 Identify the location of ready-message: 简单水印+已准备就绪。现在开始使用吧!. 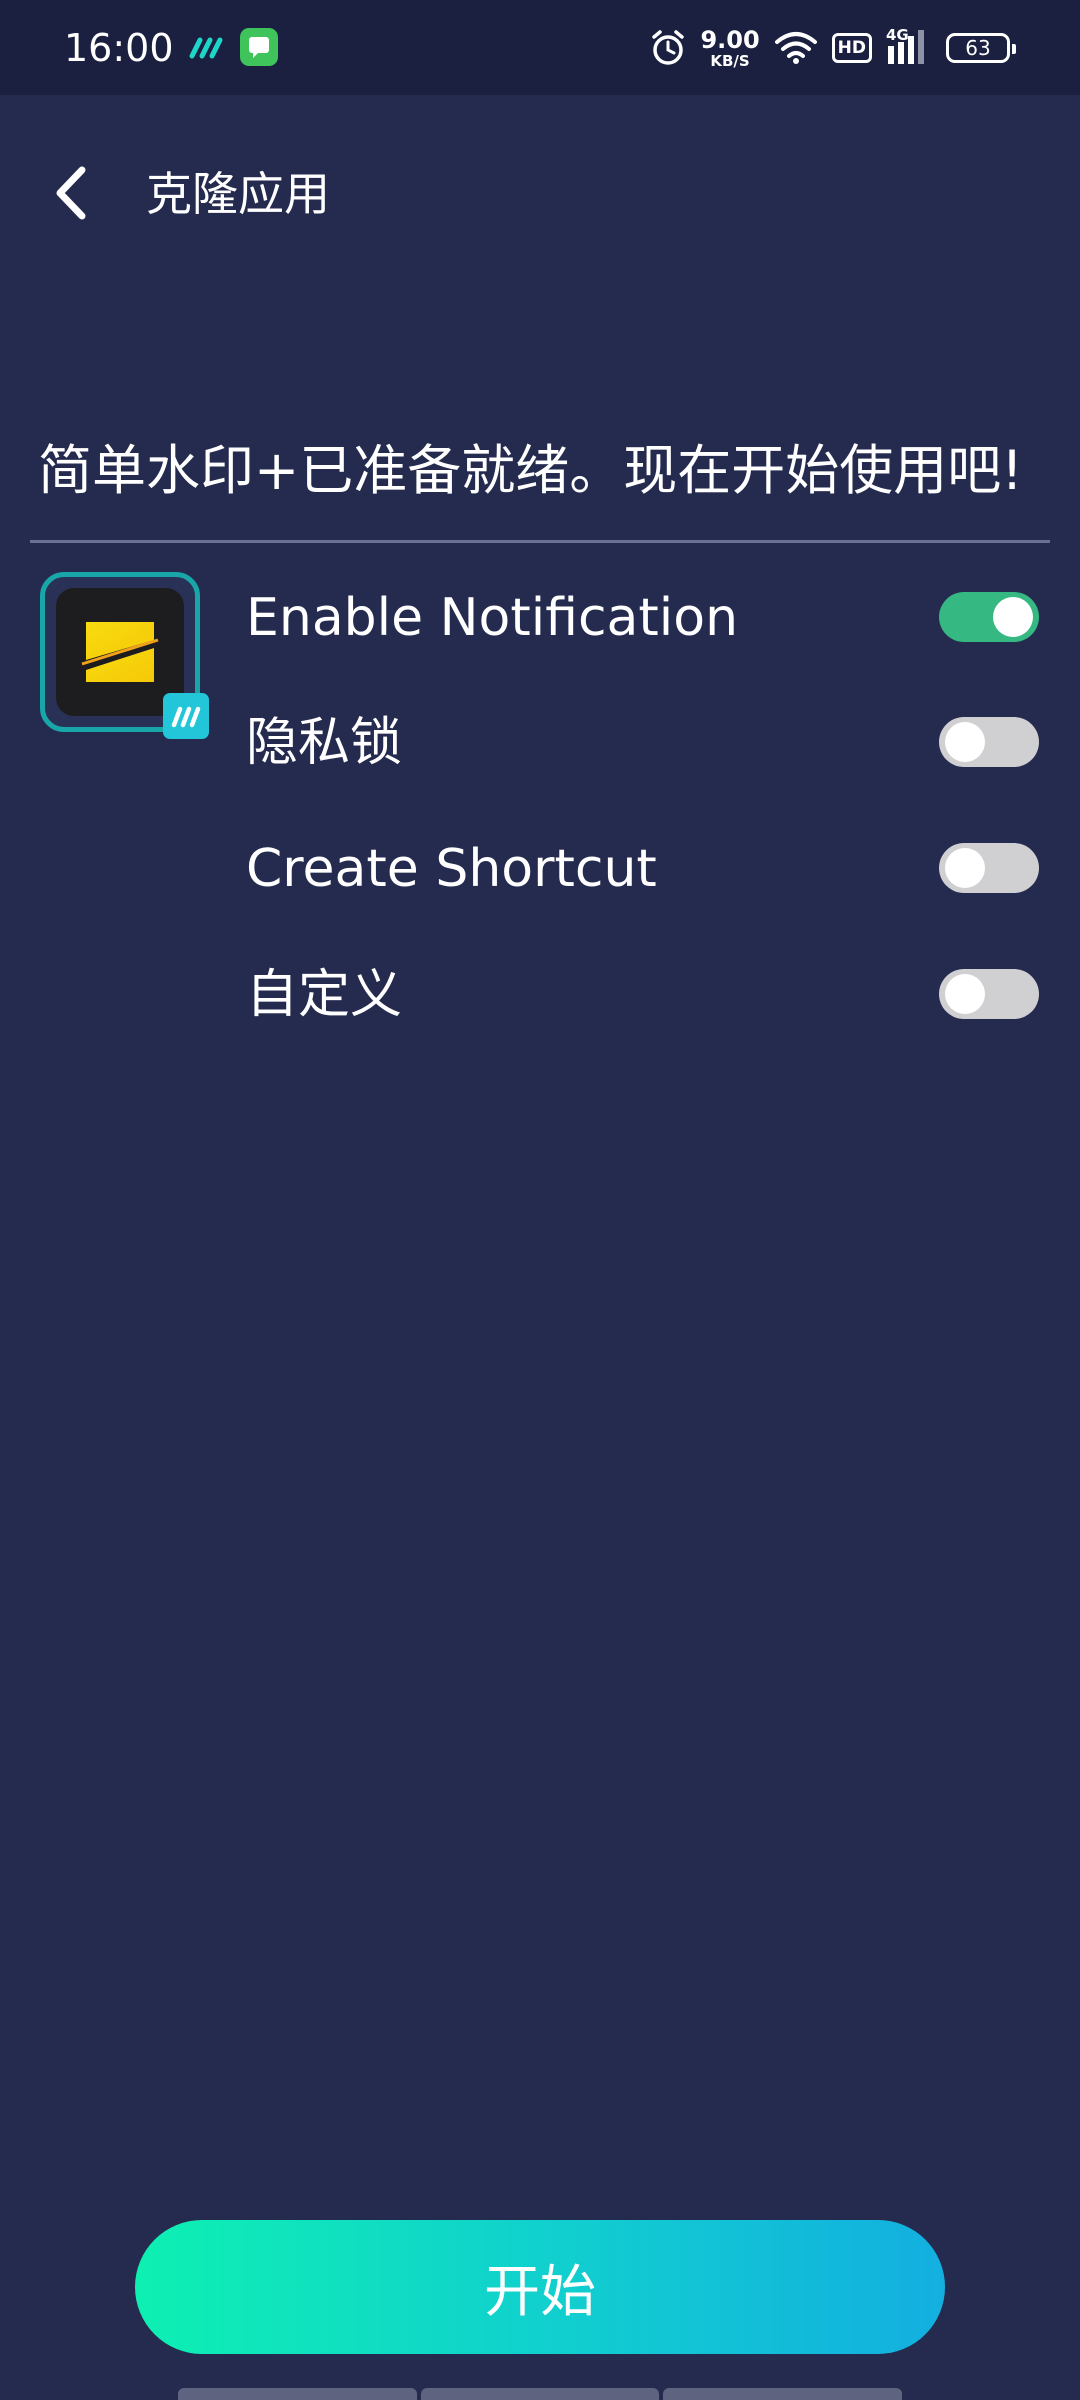
(530, 470).